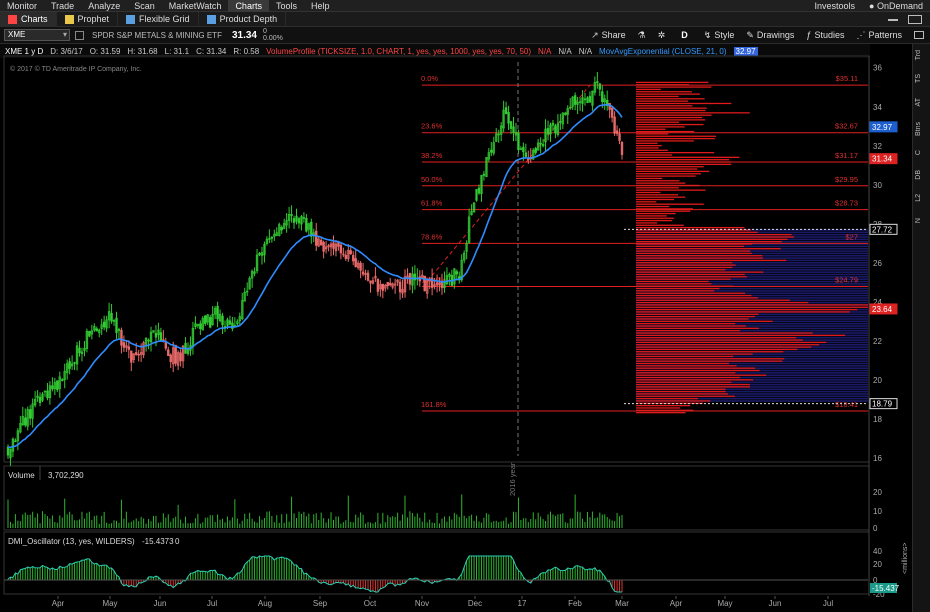 The image size is (930, 612). Describe the element at coordinates (922, 175) in the screenshot. I see `side-tab-db: DB` at that location.